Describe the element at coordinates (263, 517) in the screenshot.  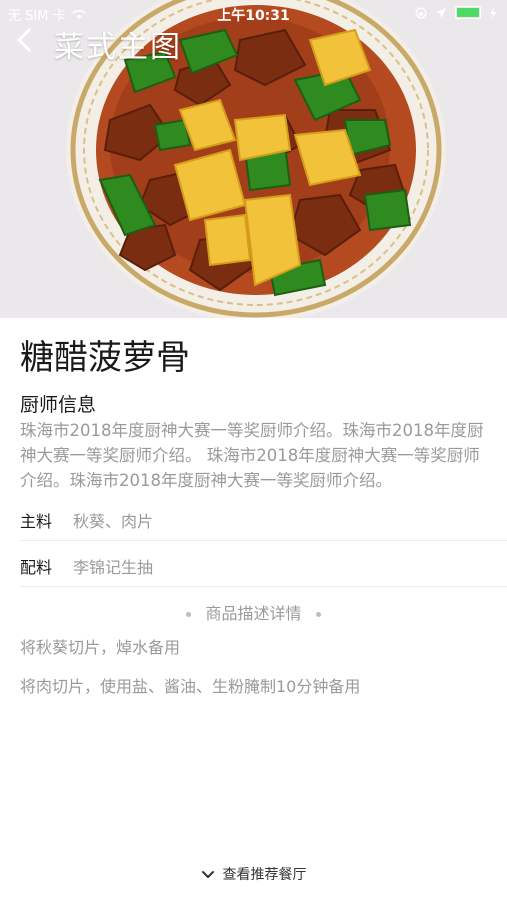
I see `main-ingredient-row: 主料 秋葵、肉片` at that location.